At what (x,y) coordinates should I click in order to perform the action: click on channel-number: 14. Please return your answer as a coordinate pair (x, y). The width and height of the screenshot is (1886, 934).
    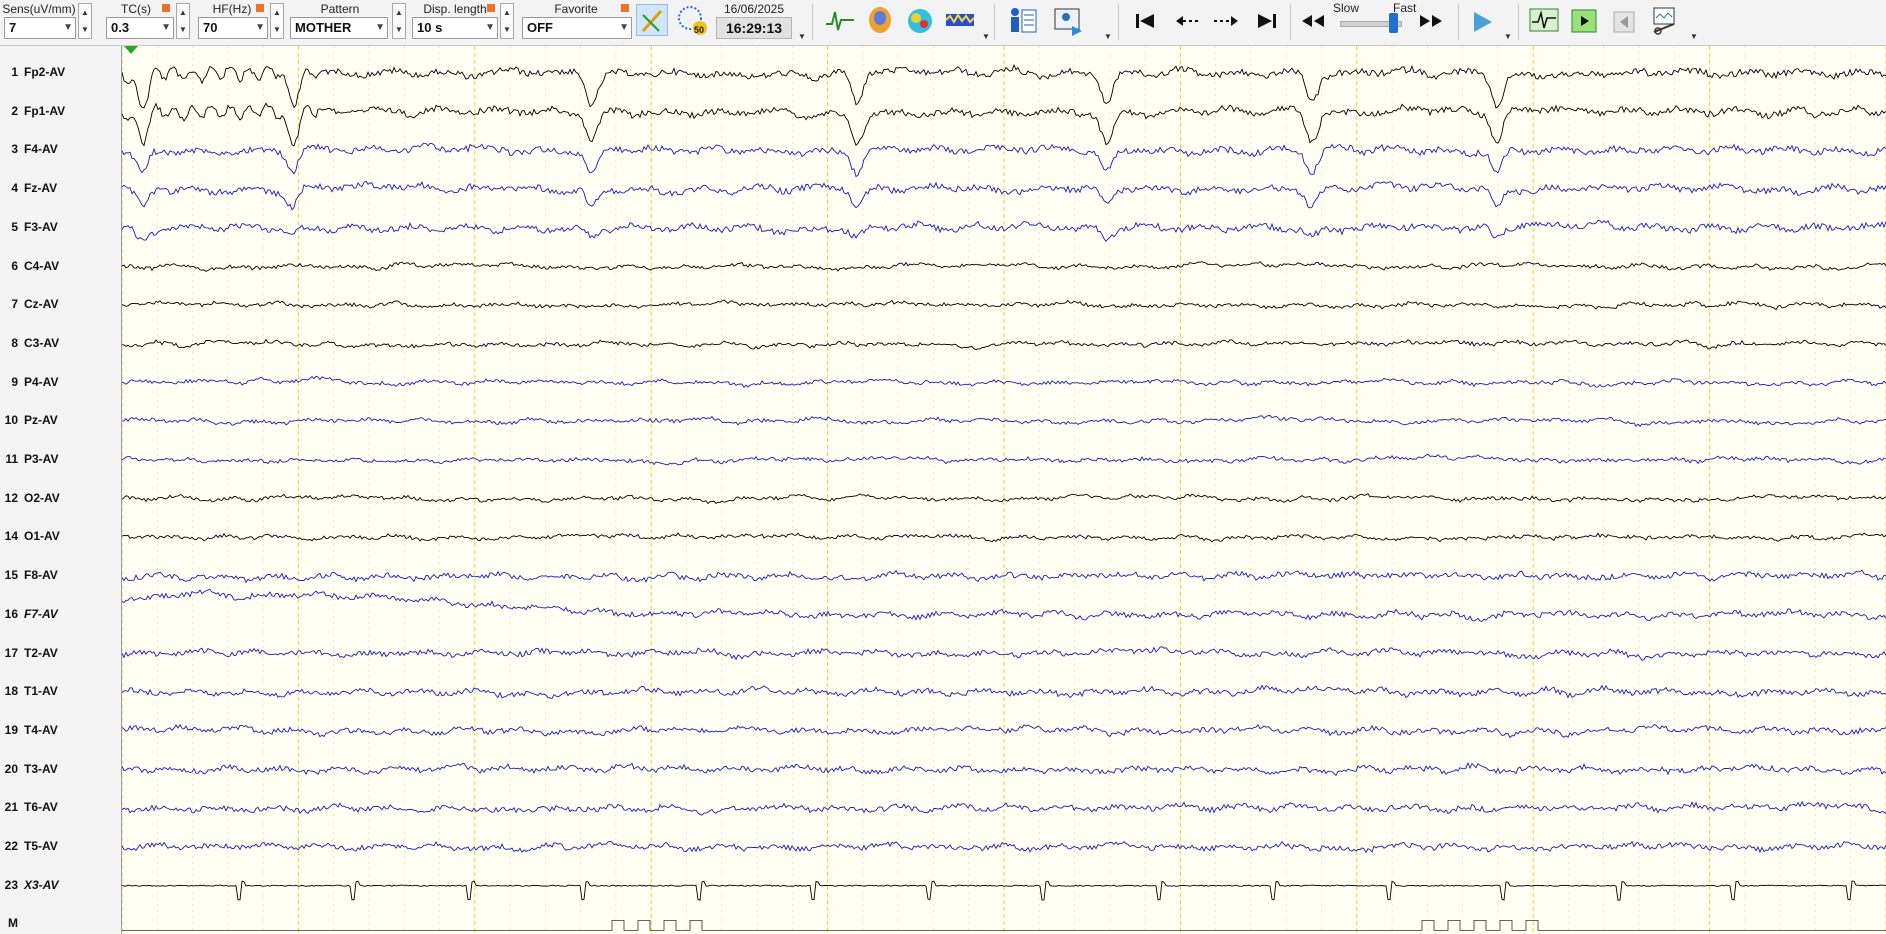
    Looking at the image, I should click on (11, 536).